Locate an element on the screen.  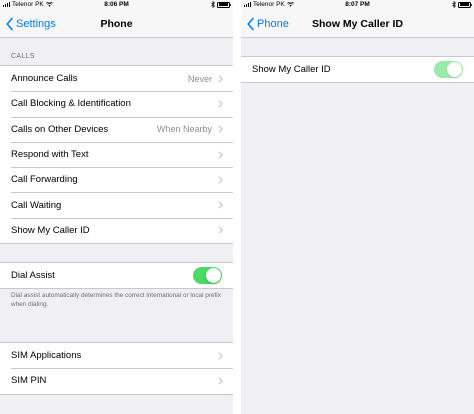
cell-label: Call Waiting is located at coordinates (36, 205).